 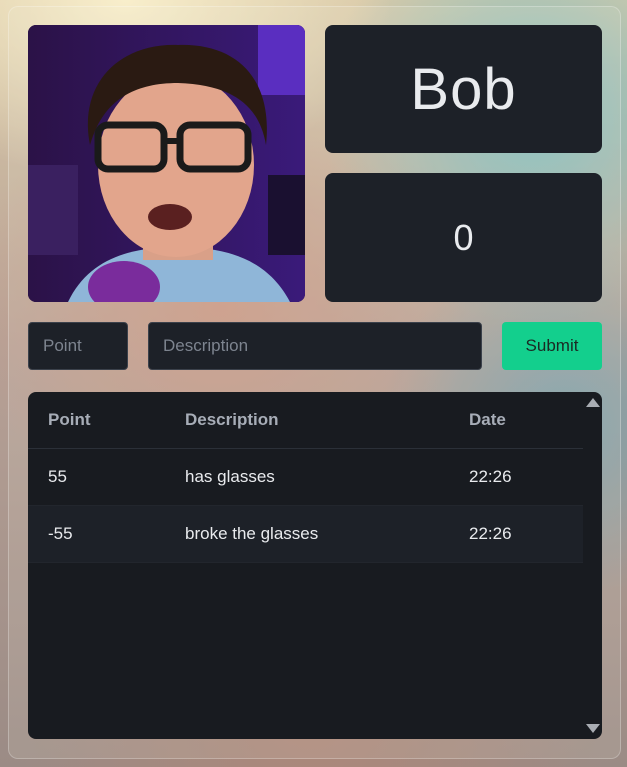 I want to click on row-description: has glasses, so click(x=327, y=477).